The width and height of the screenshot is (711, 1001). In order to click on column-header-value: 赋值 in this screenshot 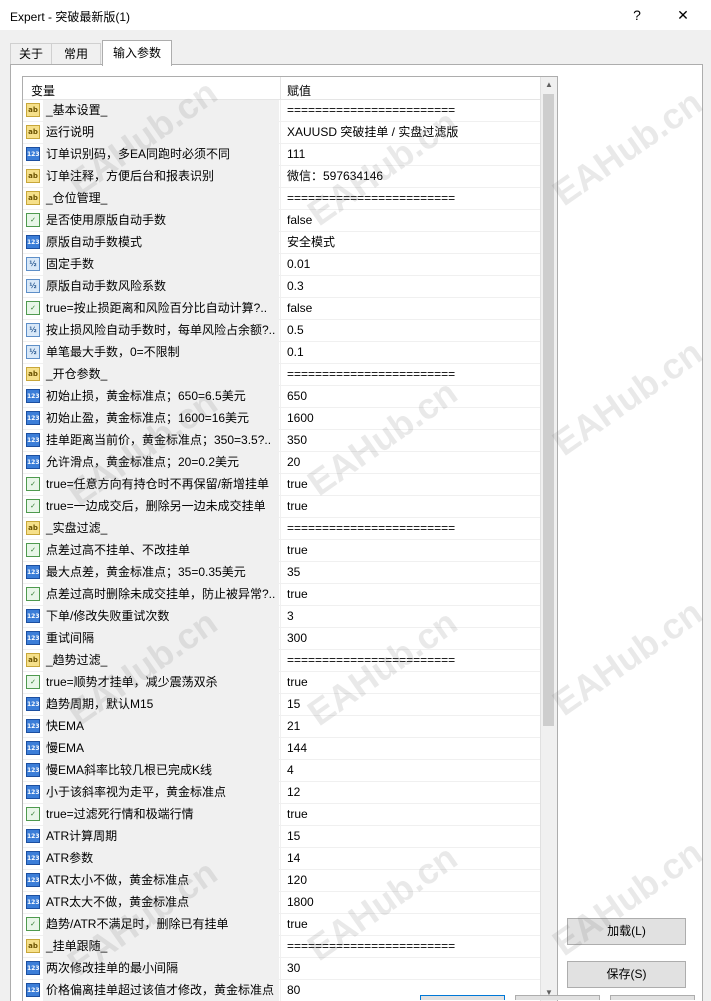, I will do `click(299, 90)`.